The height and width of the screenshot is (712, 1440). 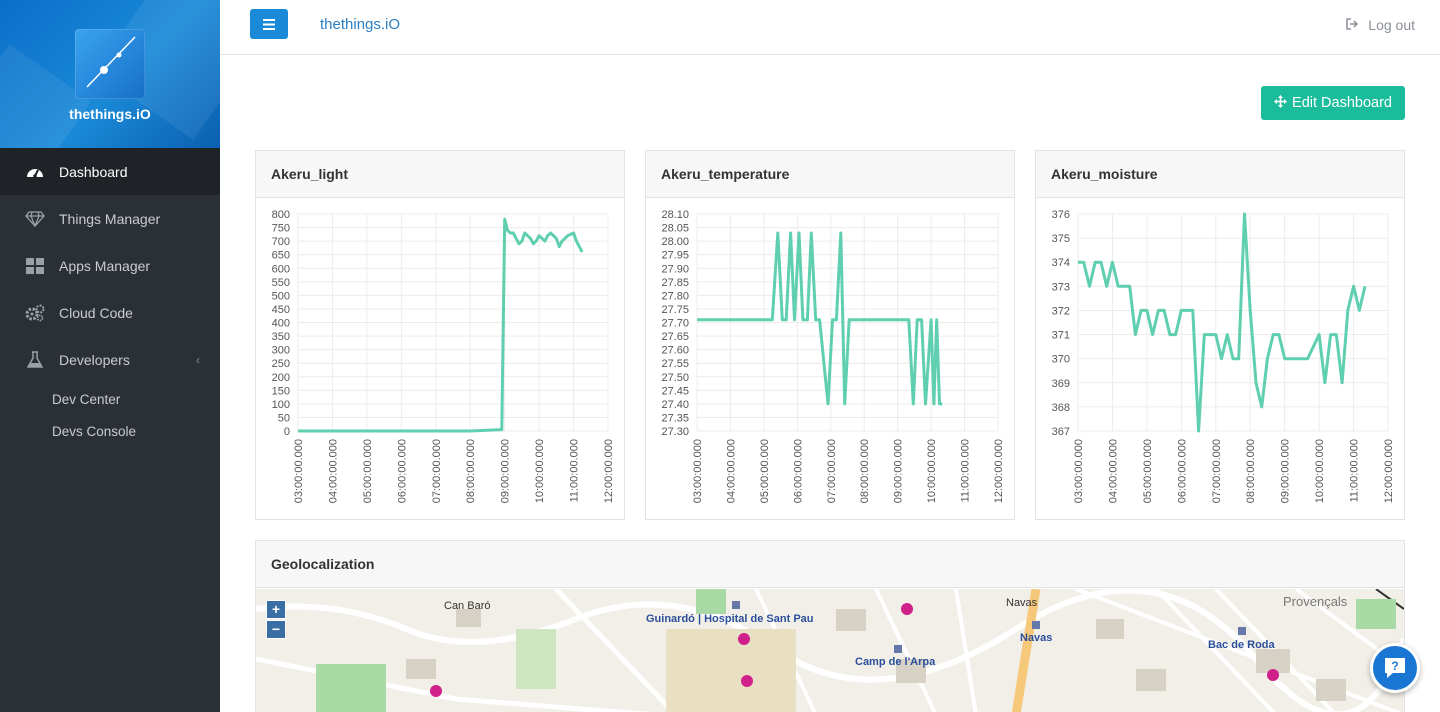 What do you see at coordinates (675, 432) in the screenshot?
I see `y-tick-label: 27.30` at bounding box center [675, 432].